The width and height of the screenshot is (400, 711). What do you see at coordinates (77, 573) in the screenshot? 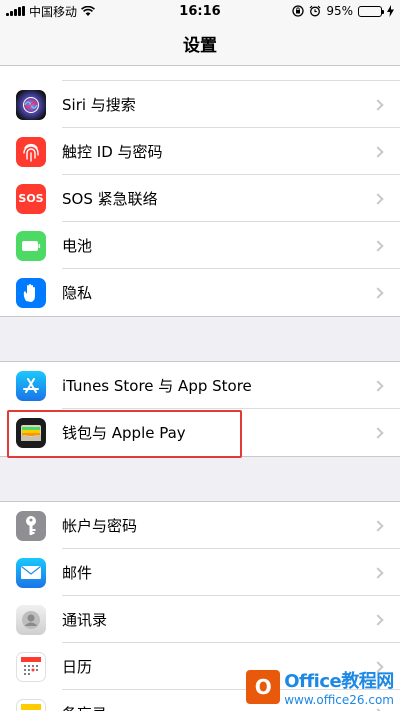
I see `settings-row-label: 邮件` at bounding box center [77, 573].